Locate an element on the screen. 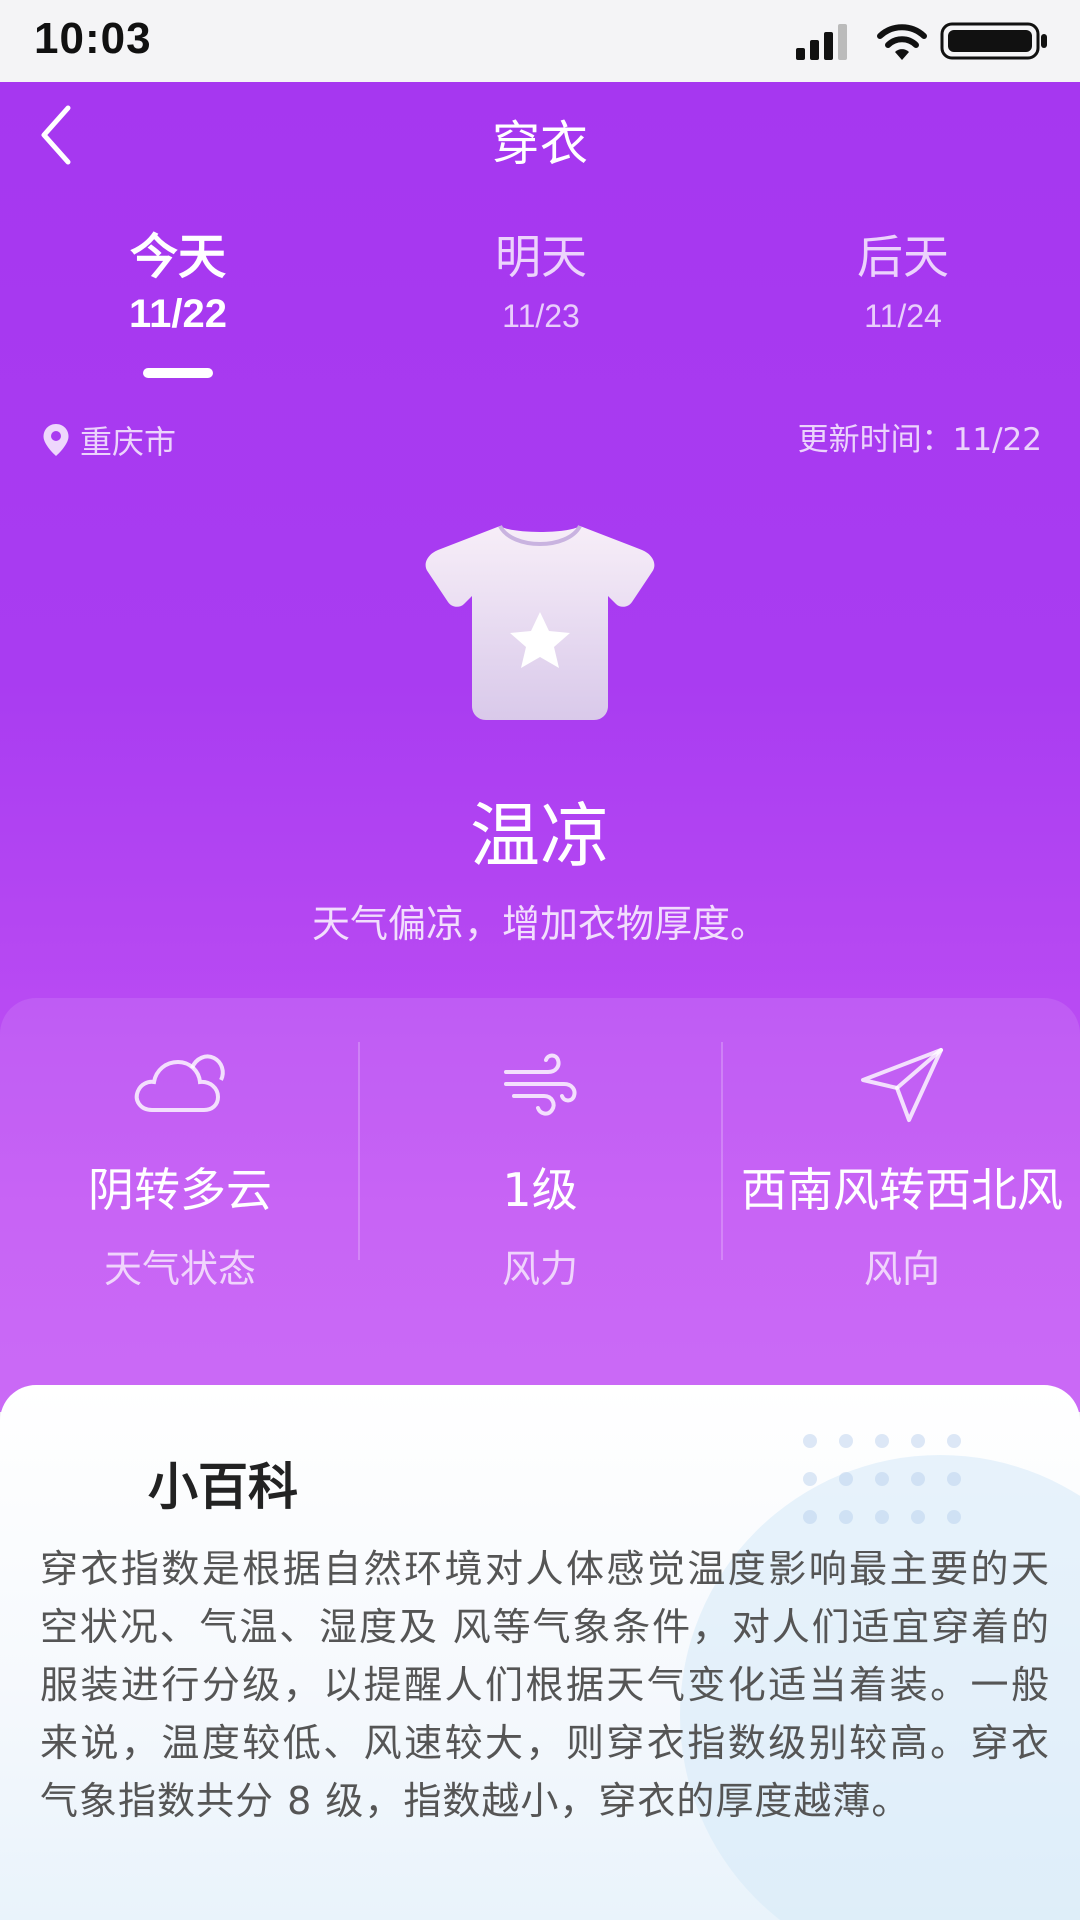  update-time: 更新时间：11/22 is located at coordinates (919, 440).